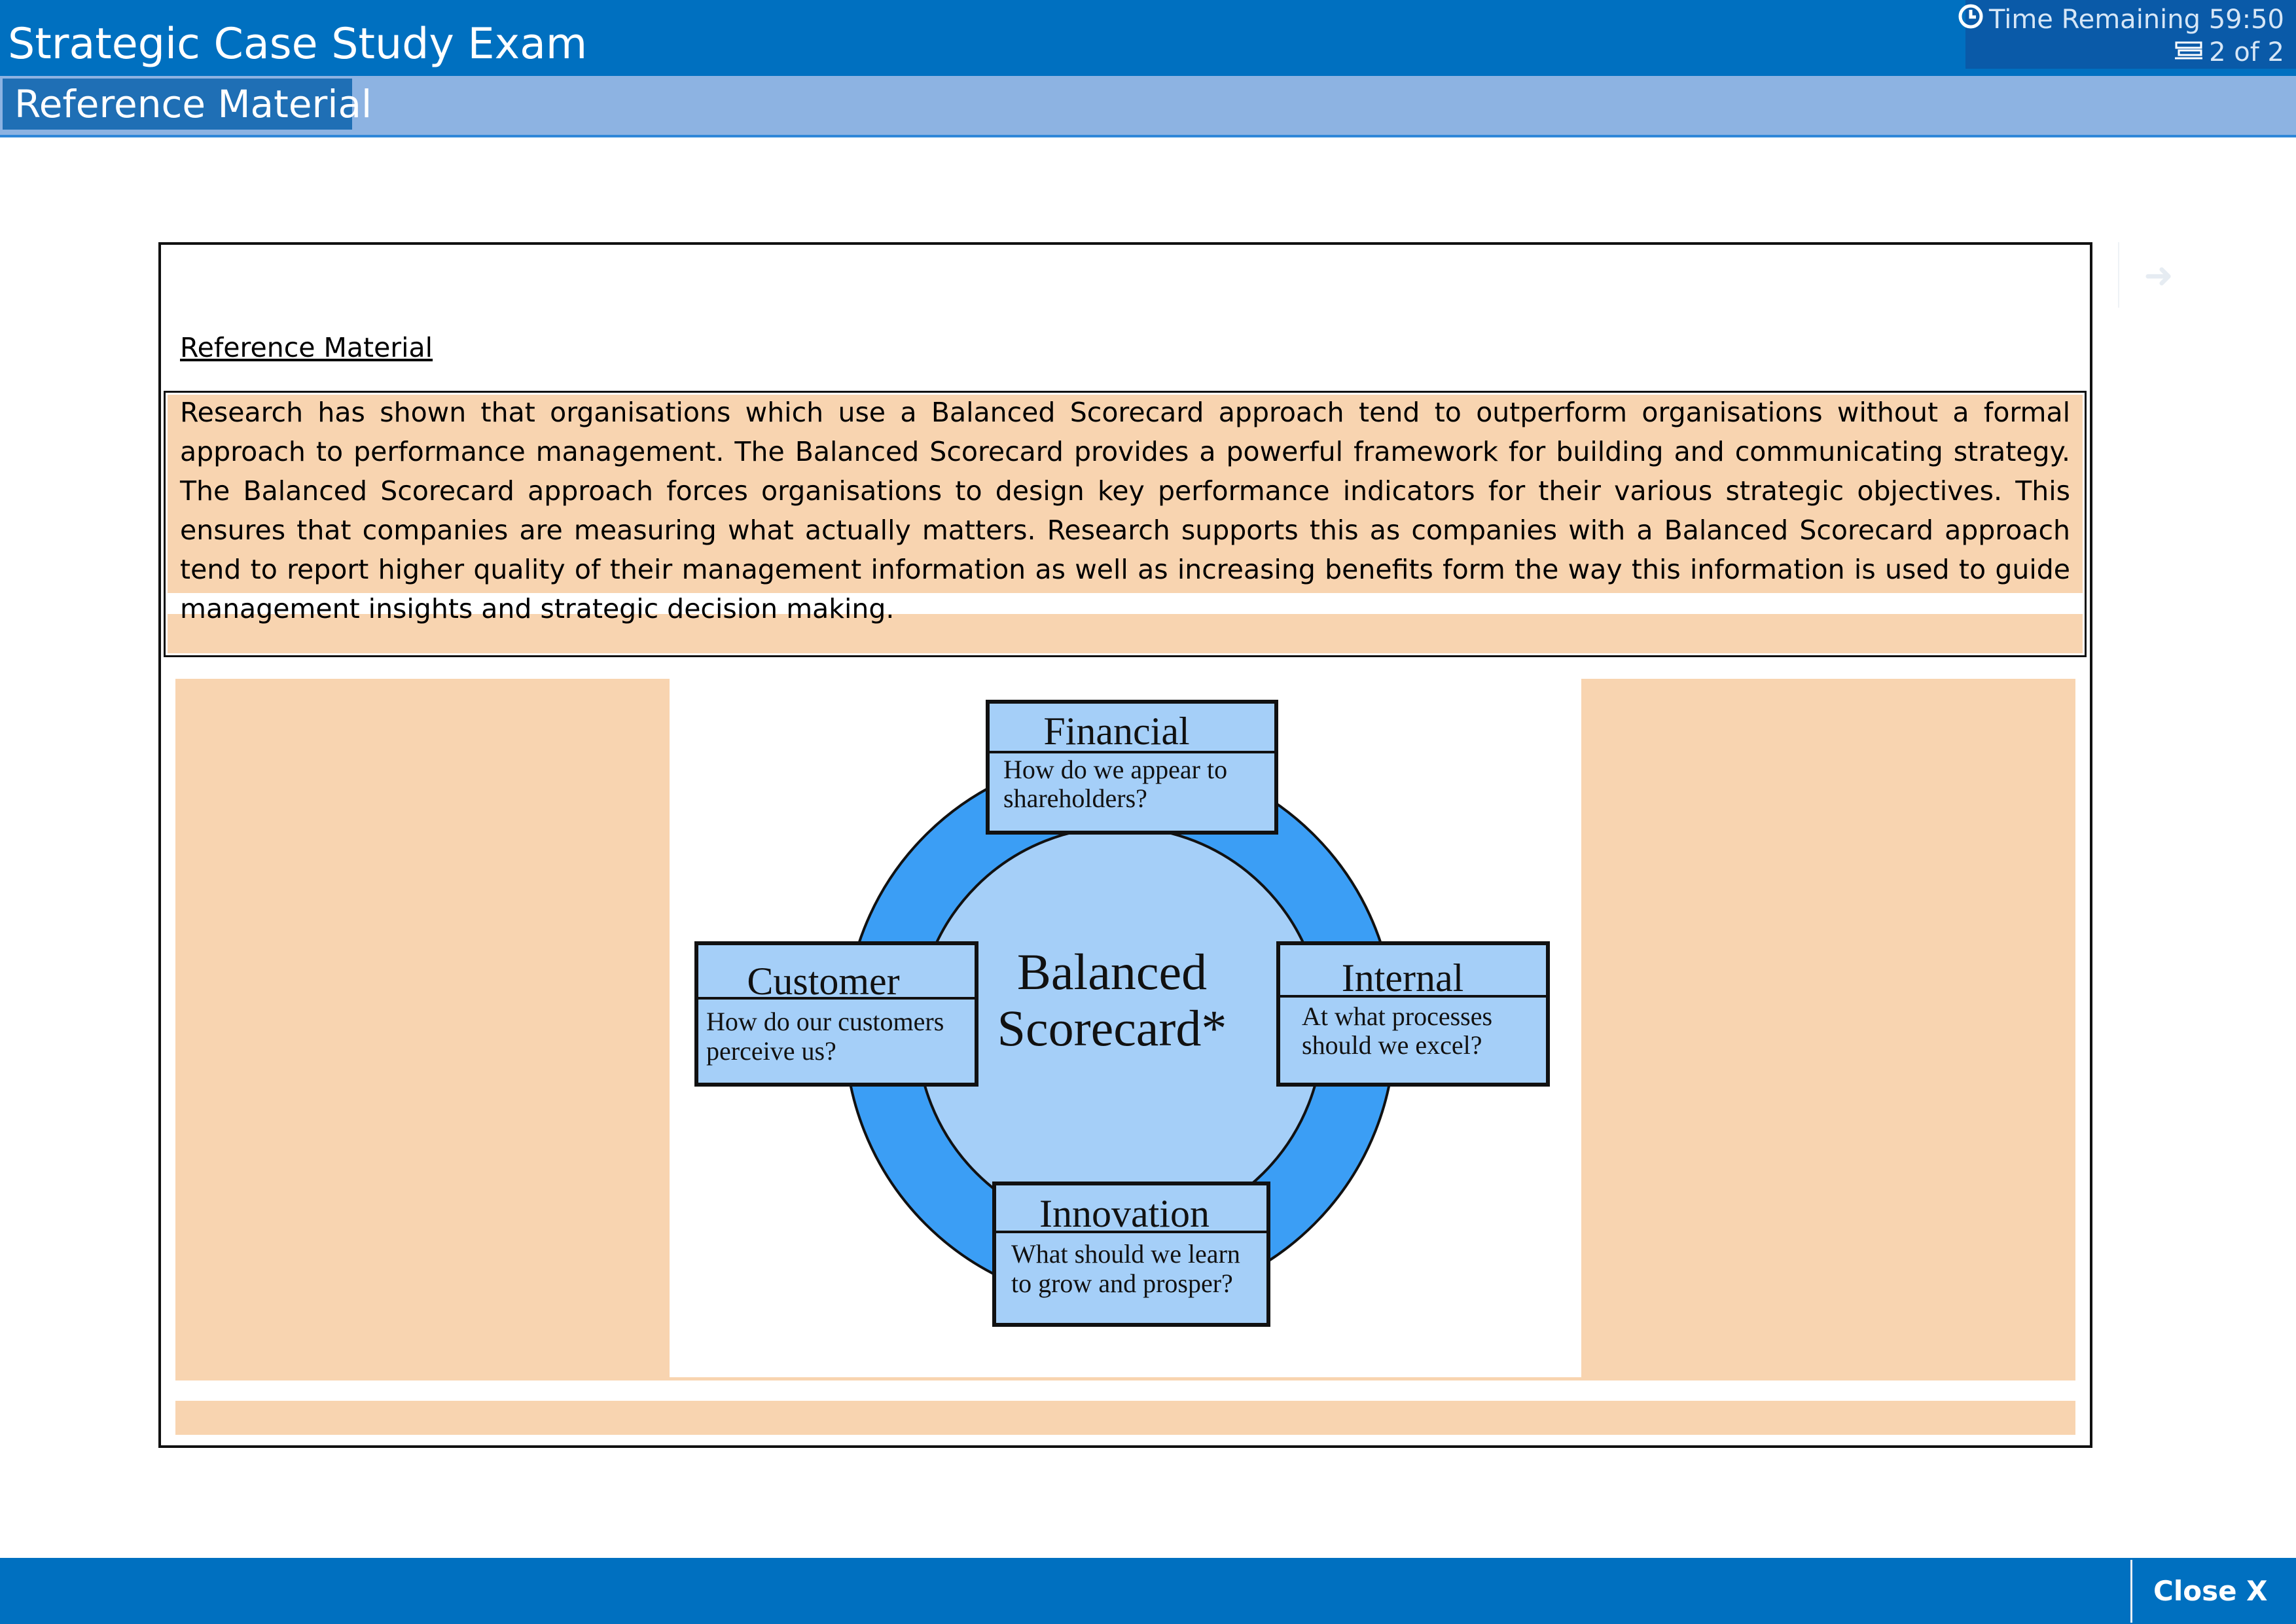  What do you see at coordinates (1971, 19) in the screenshot?
I see `clock-icon` at bounding box center [1971, 19].